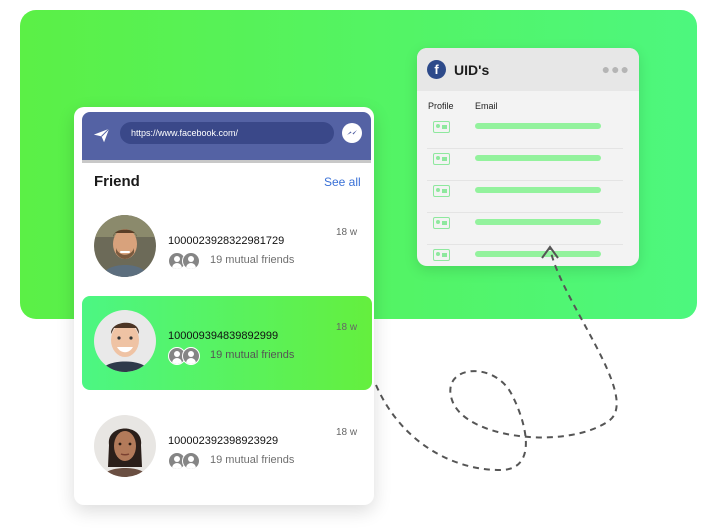 The width and height of the screenshot is (712, 528). I want to click on messenger-icon, so click(352, 133).